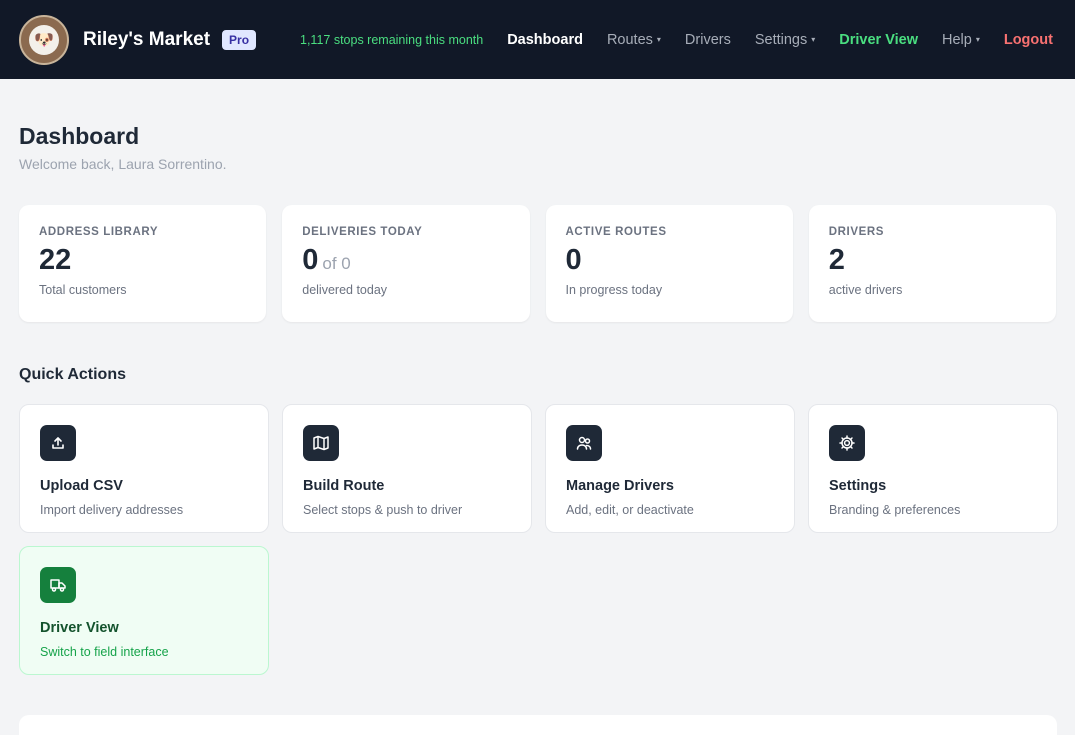  I want to click on nav-help: Help ▾, so click(961, 40).